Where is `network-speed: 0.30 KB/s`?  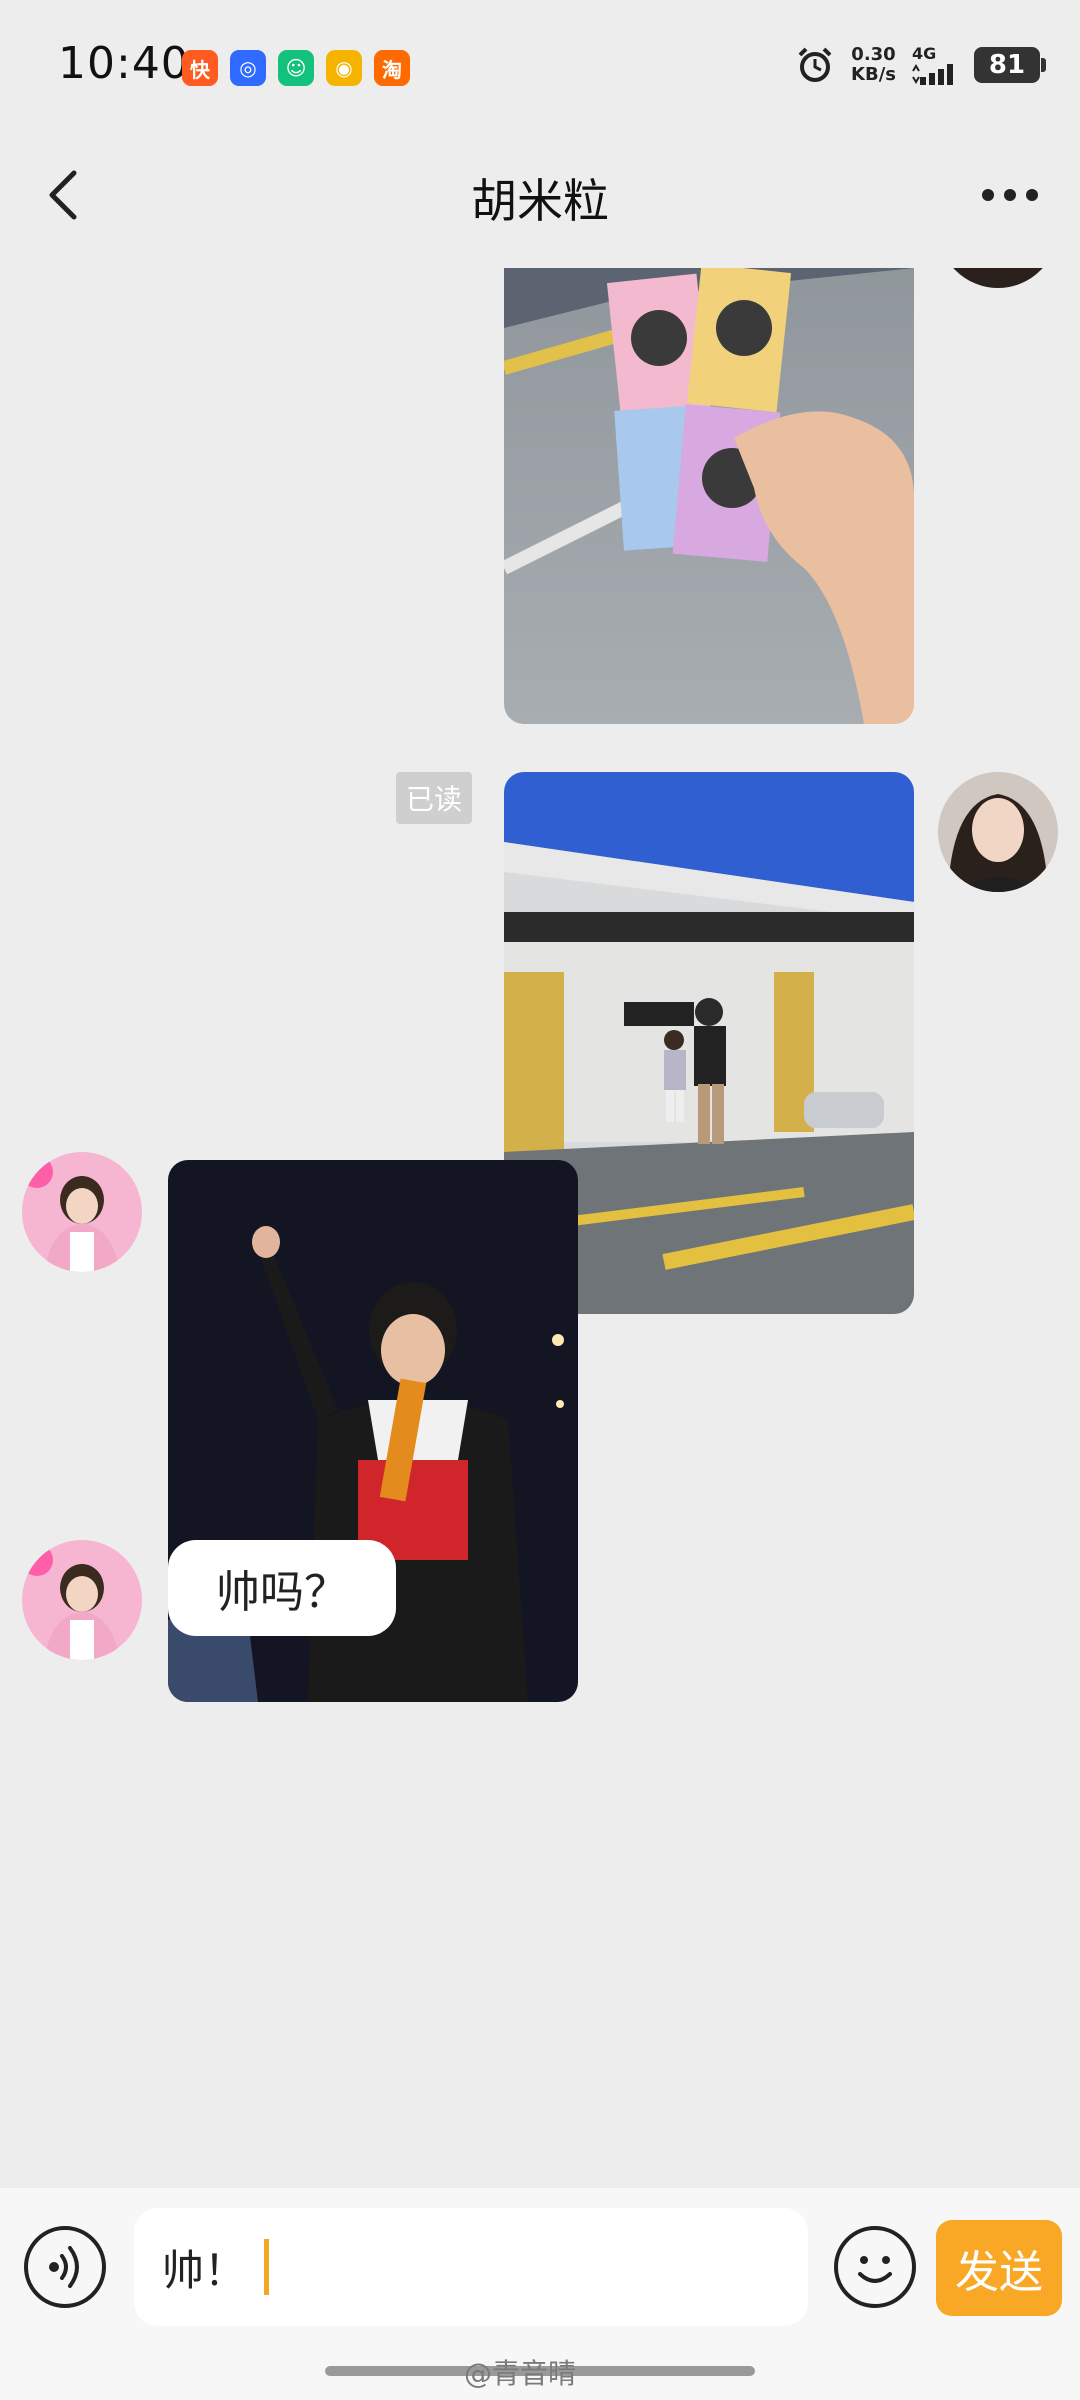
network-speed: 0.30 KB/s is located at coordinates (873, 64).